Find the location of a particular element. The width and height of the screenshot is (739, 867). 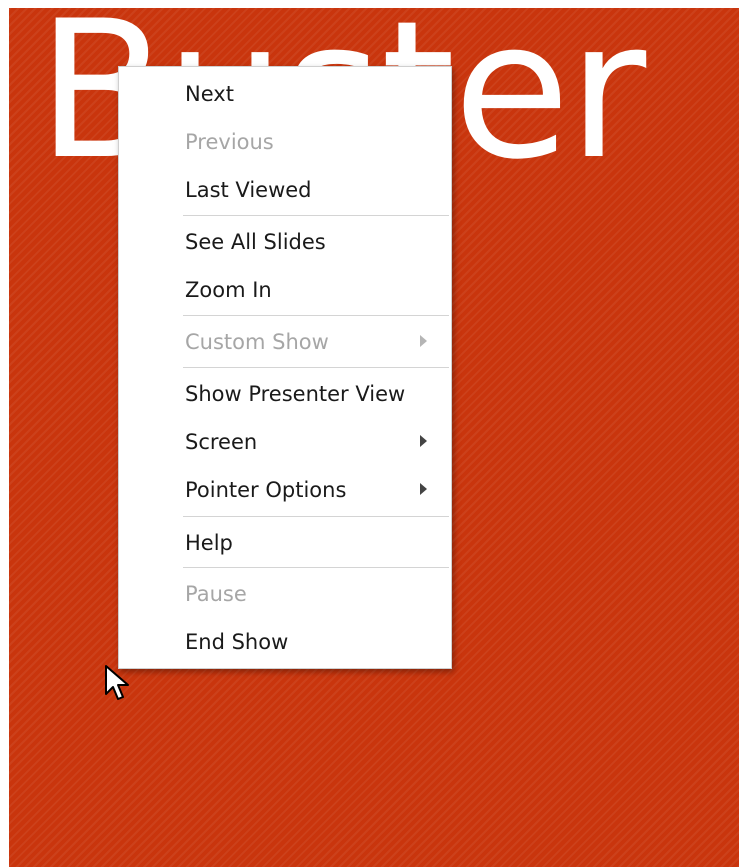

menu-item-custom-show: Custom Show is located at coordinates (285, 342).